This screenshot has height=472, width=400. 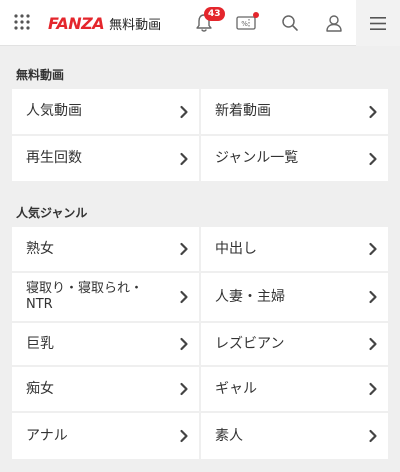 What do you see at coordinates (294, 389) in the screenshot?
I see `genre-item: ギャル` at bounding box center [294, 389].